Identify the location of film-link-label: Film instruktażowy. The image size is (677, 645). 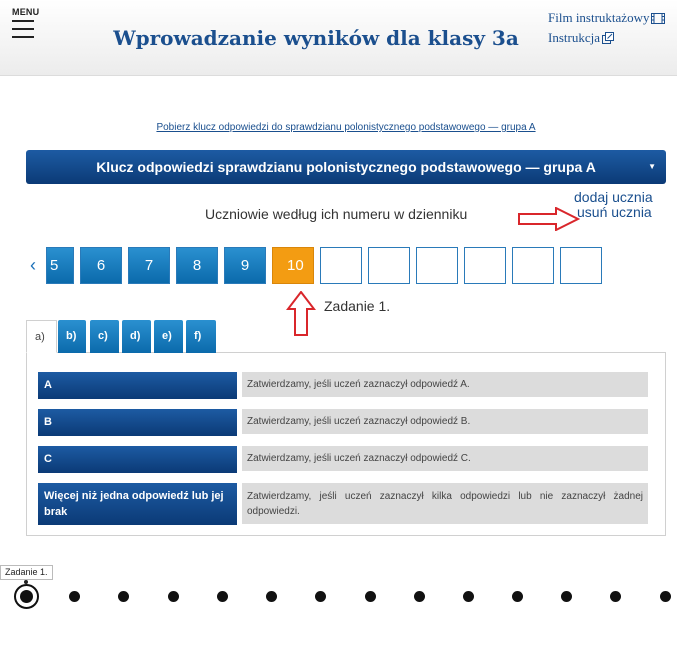
(599, 17).